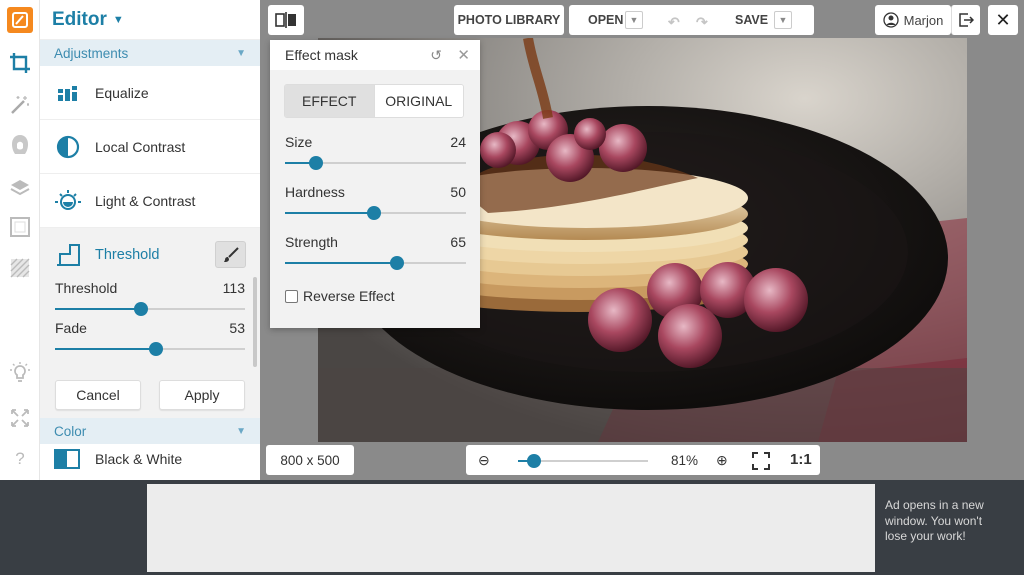 The height and width of the screenshot is (575, 1024). Describe the element at coordinates (375, 252) in the screenshot. I see `strength-slider-row: Strength 65` at that location.